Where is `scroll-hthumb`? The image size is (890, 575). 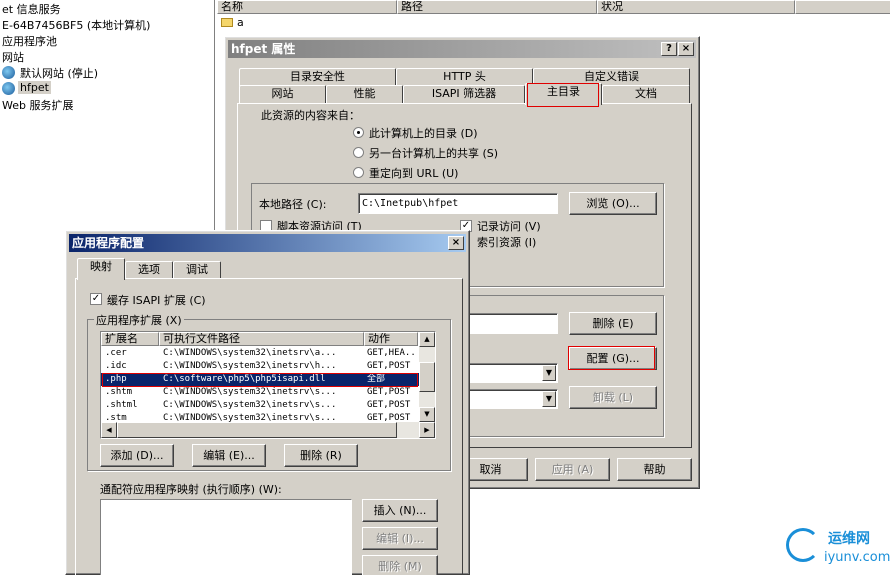
scroll-hthumb is located at coordinates (257, 430).